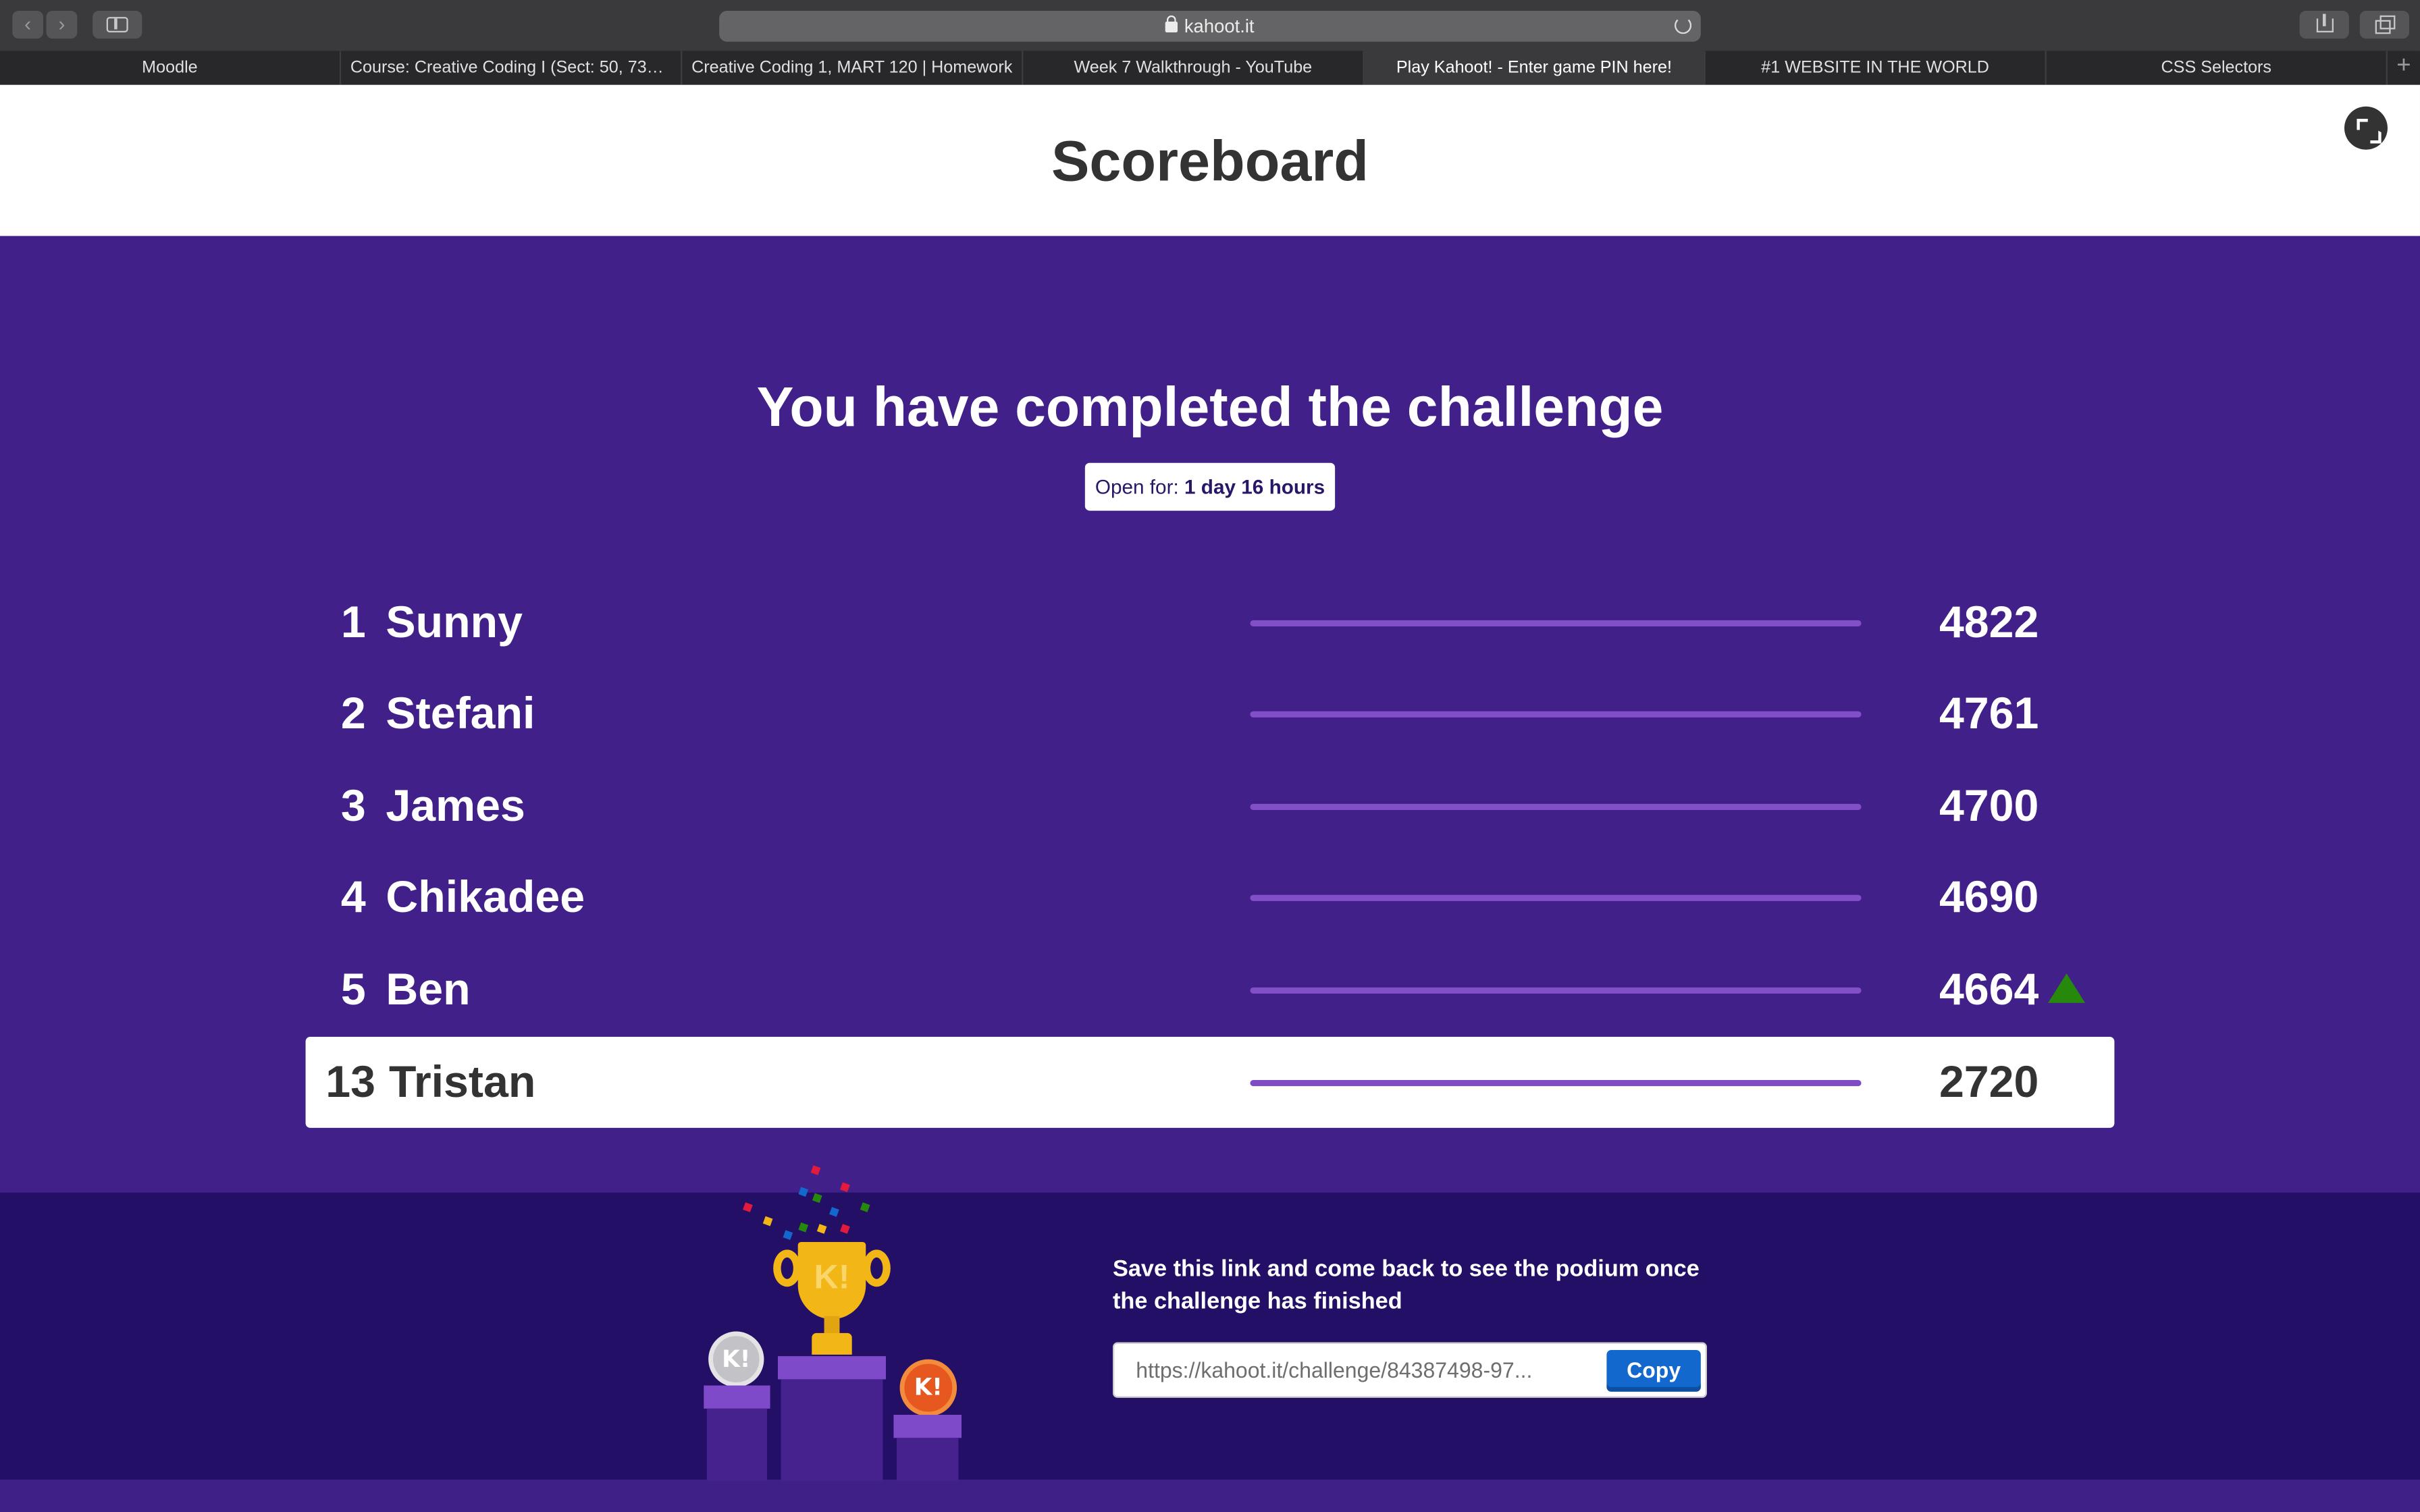 The height and width of the screenshot is (1512, 2420). I want to click on player-rank: 4, so click(353, 898).